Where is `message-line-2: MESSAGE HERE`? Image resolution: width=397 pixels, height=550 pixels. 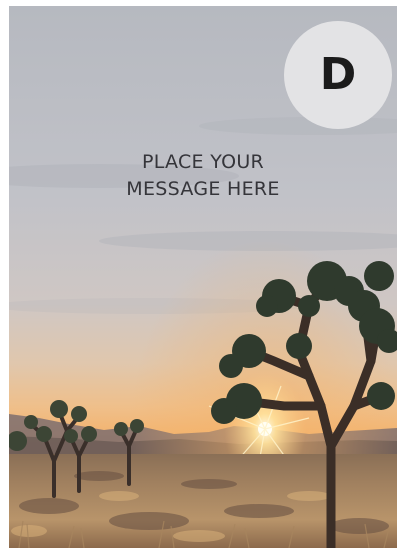
message-line-2: MESSAGE HERE is located at coordinates (203, 189).